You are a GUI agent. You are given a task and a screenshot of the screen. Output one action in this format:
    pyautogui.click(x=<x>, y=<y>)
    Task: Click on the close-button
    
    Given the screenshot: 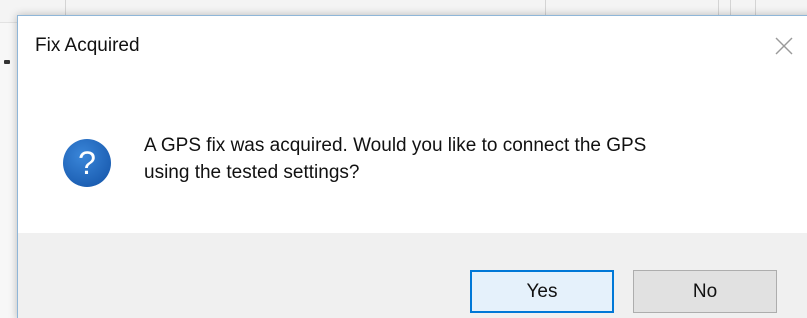 What is the action you would take?
    pyautogui.click(x=784, y=46)
    